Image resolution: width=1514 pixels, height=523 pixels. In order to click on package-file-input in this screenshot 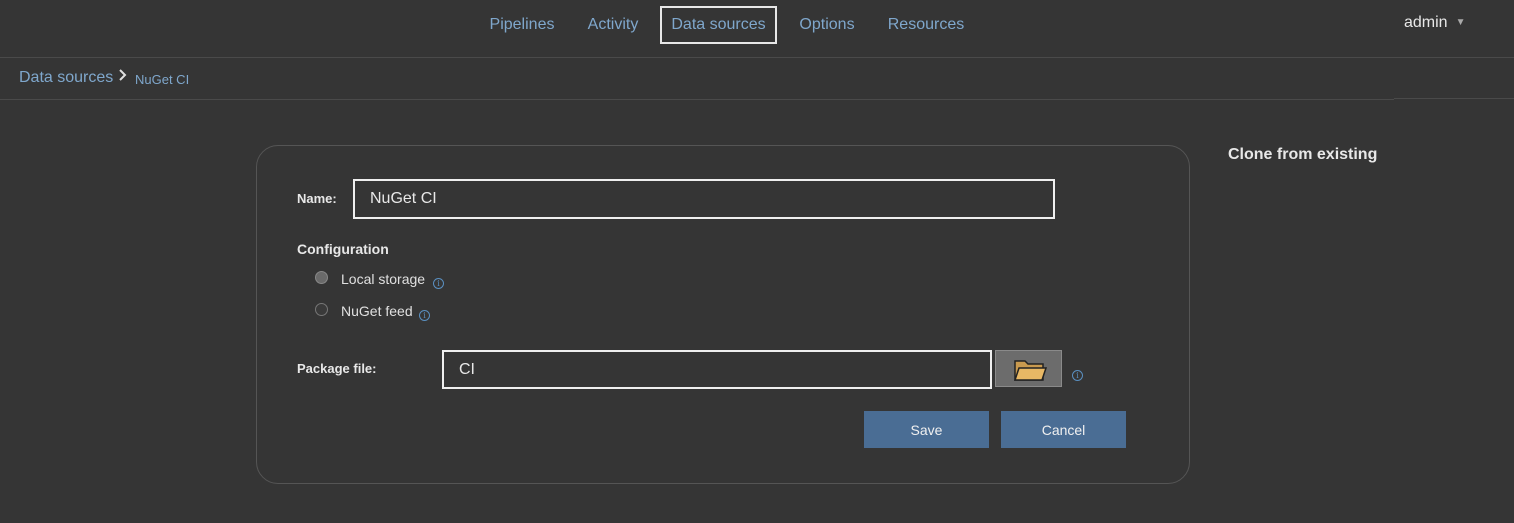, I will do `click(717, 369)`.